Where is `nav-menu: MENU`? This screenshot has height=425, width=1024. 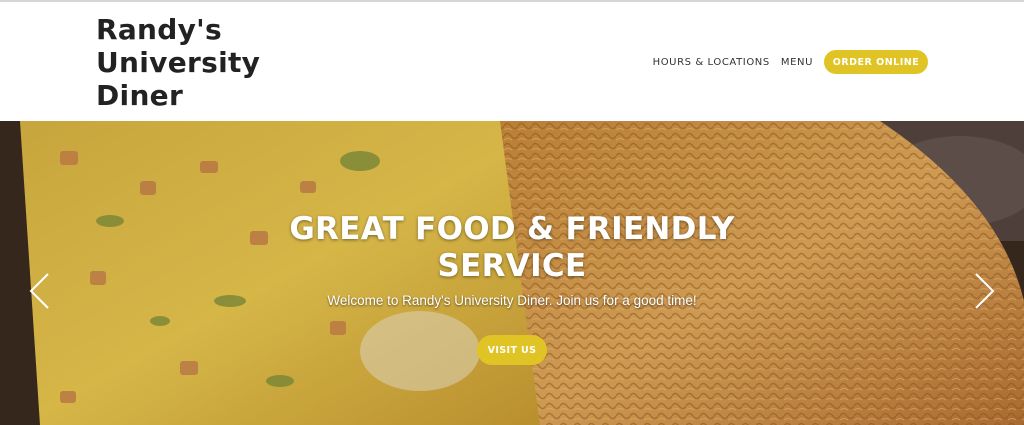 nav-menu: MENU is located at coordinates (797, 62).